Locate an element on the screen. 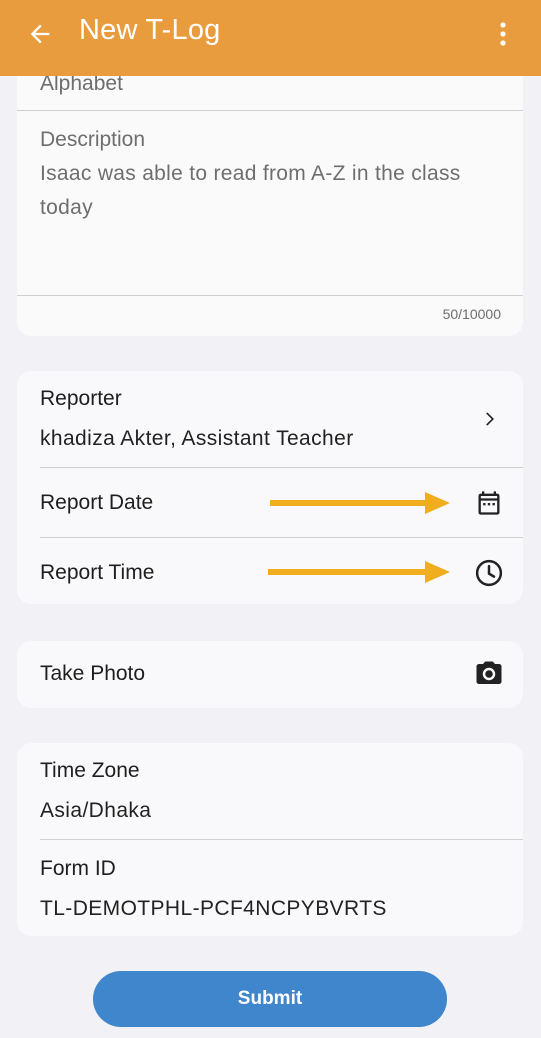  take-photo-row: Take Photo is located at coordinates (270, 674).